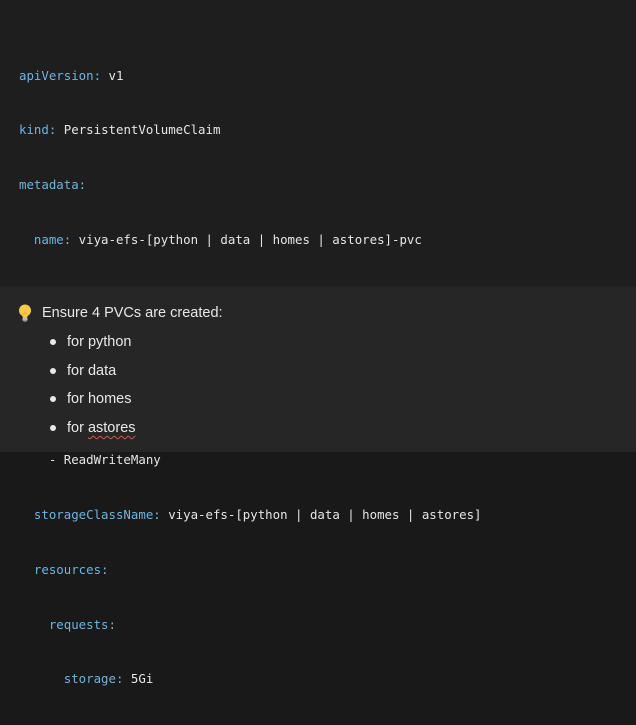  I want to click on code-line: kind: PersistentVolumeClaim, so click(250, 130).